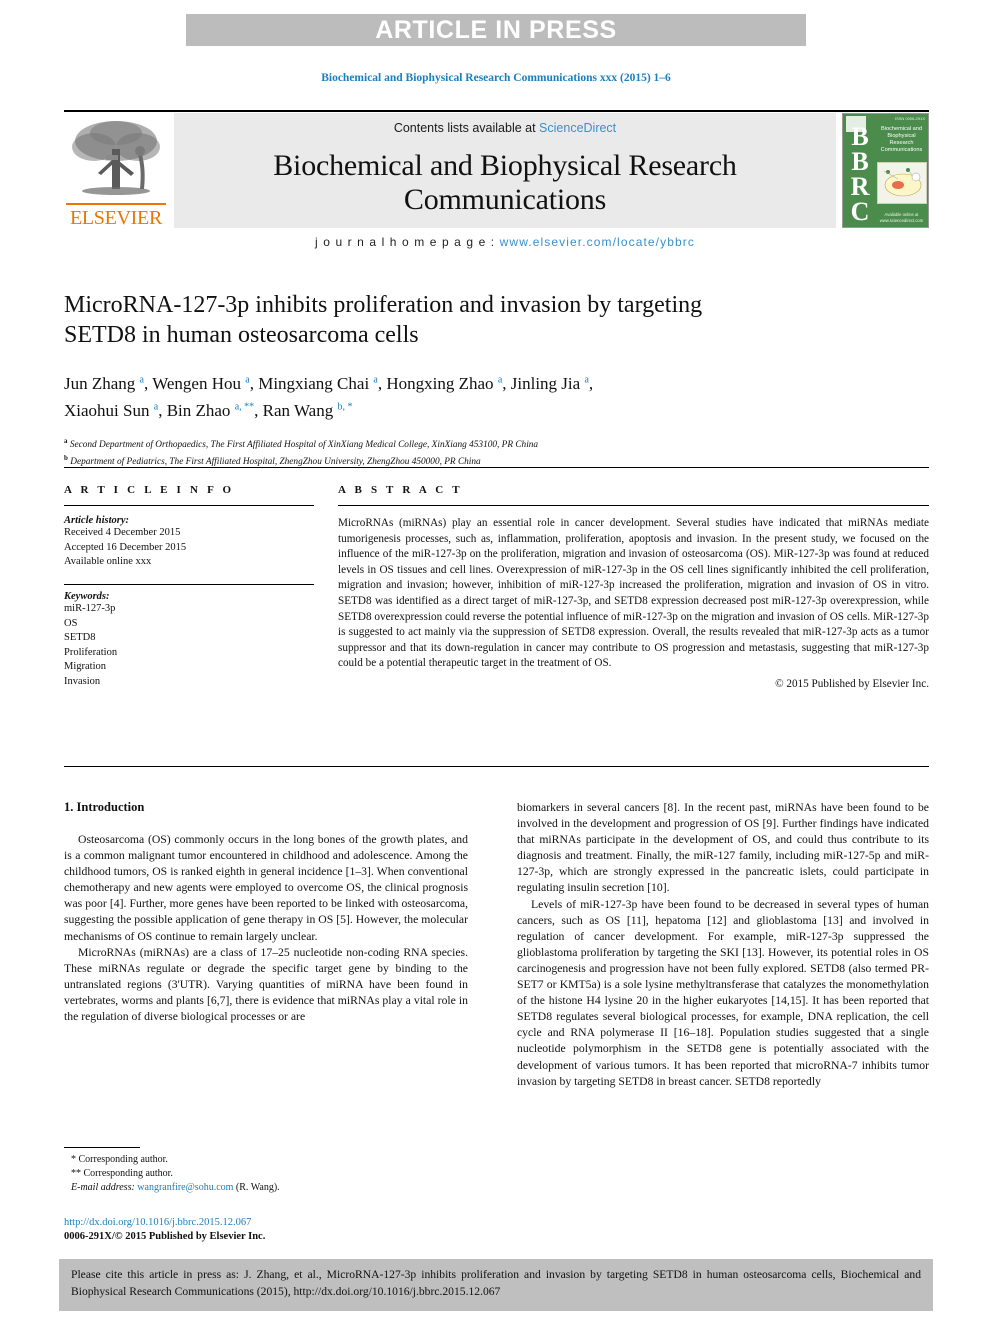 The image size is (992, 1323). What do you see at coordinates (577, 128) in the screenshot?
I see `sciencedirect-link: ScienceDirect` at bounding box center [577, 128].